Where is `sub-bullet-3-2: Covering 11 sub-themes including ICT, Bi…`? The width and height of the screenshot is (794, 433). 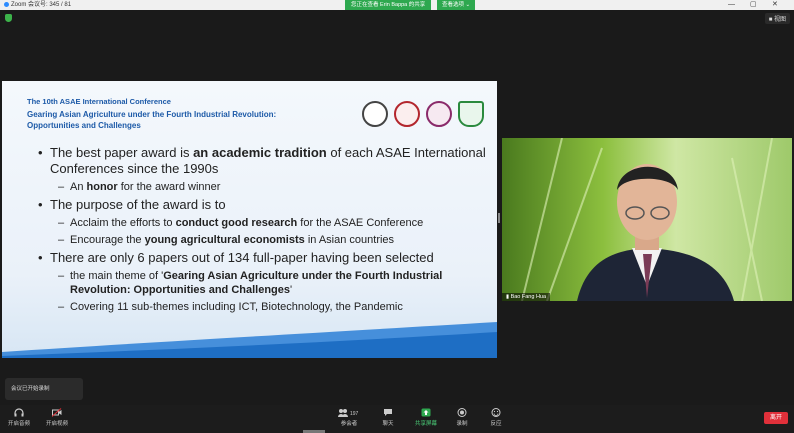 sub-bullet-3-2: Covering 11 sub-themes including ICT, Bi… is located at coordinates (263, 307).